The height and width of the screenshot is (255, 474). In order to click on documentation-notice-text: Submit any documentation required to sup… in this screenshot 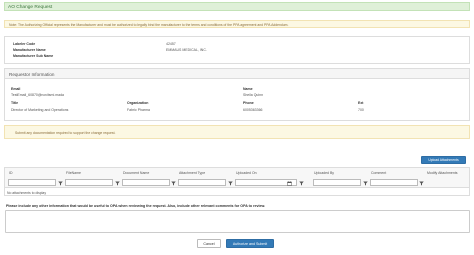, I will do `click(65, 132)`.